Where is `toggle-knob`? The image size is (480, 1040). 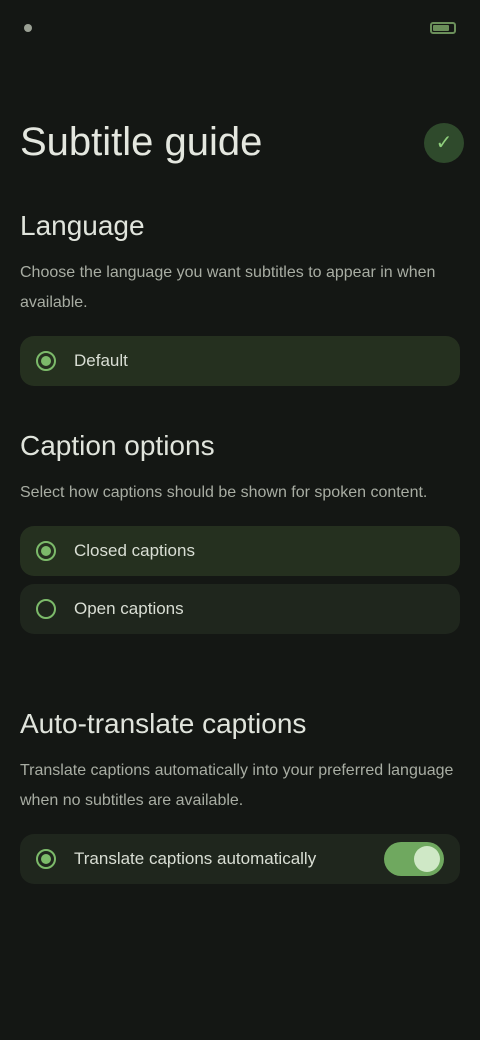 toggle-knob is located at coordinates (427, 859).